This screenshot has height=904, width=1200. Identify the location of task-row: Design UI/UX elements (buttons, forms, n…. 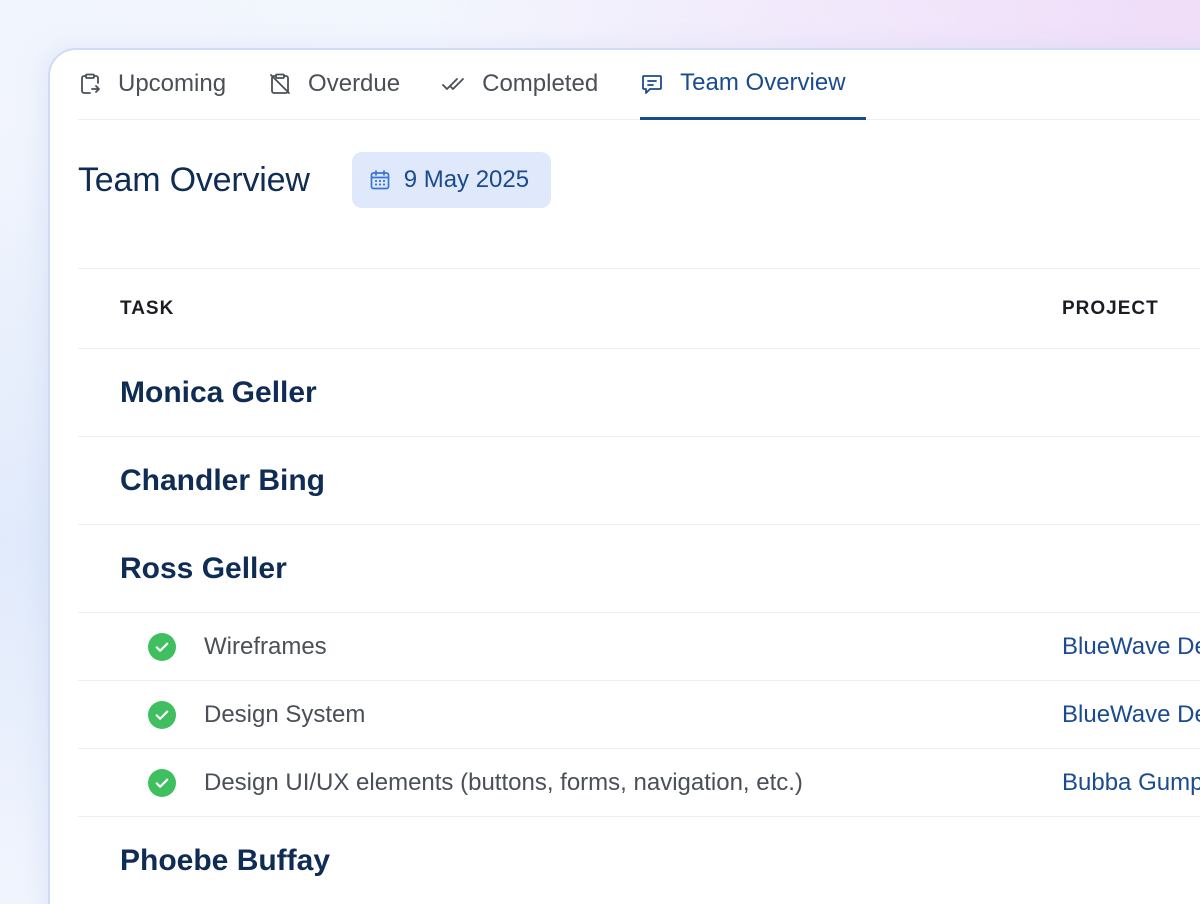
(639, 783).